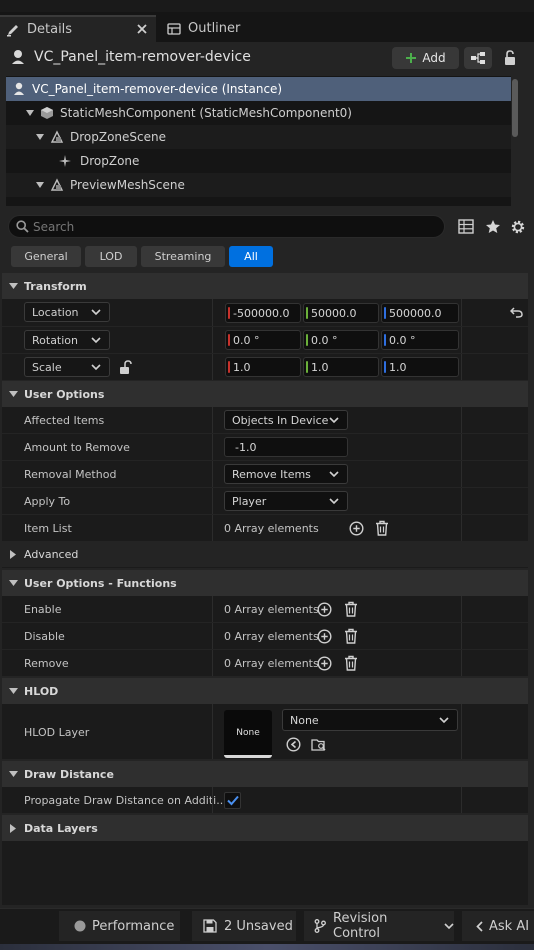 Image resolution: width=534 pixels, height=950 pixels. I want to click on blueprint-button, so click(478, 58).